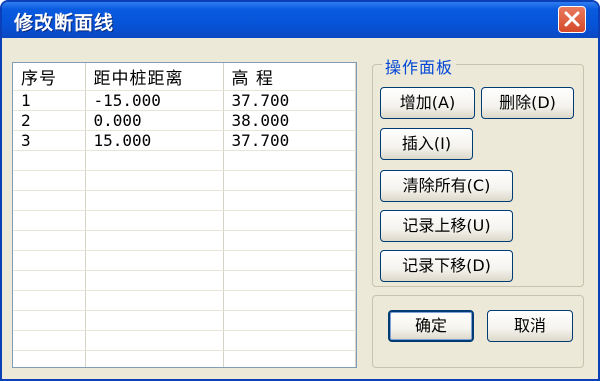 Image resolution: width=600 pixels, height=381 pixels. Describe the element at coordinates (49, 120) in the screenshot. I see `cell-index: 2` at that location.